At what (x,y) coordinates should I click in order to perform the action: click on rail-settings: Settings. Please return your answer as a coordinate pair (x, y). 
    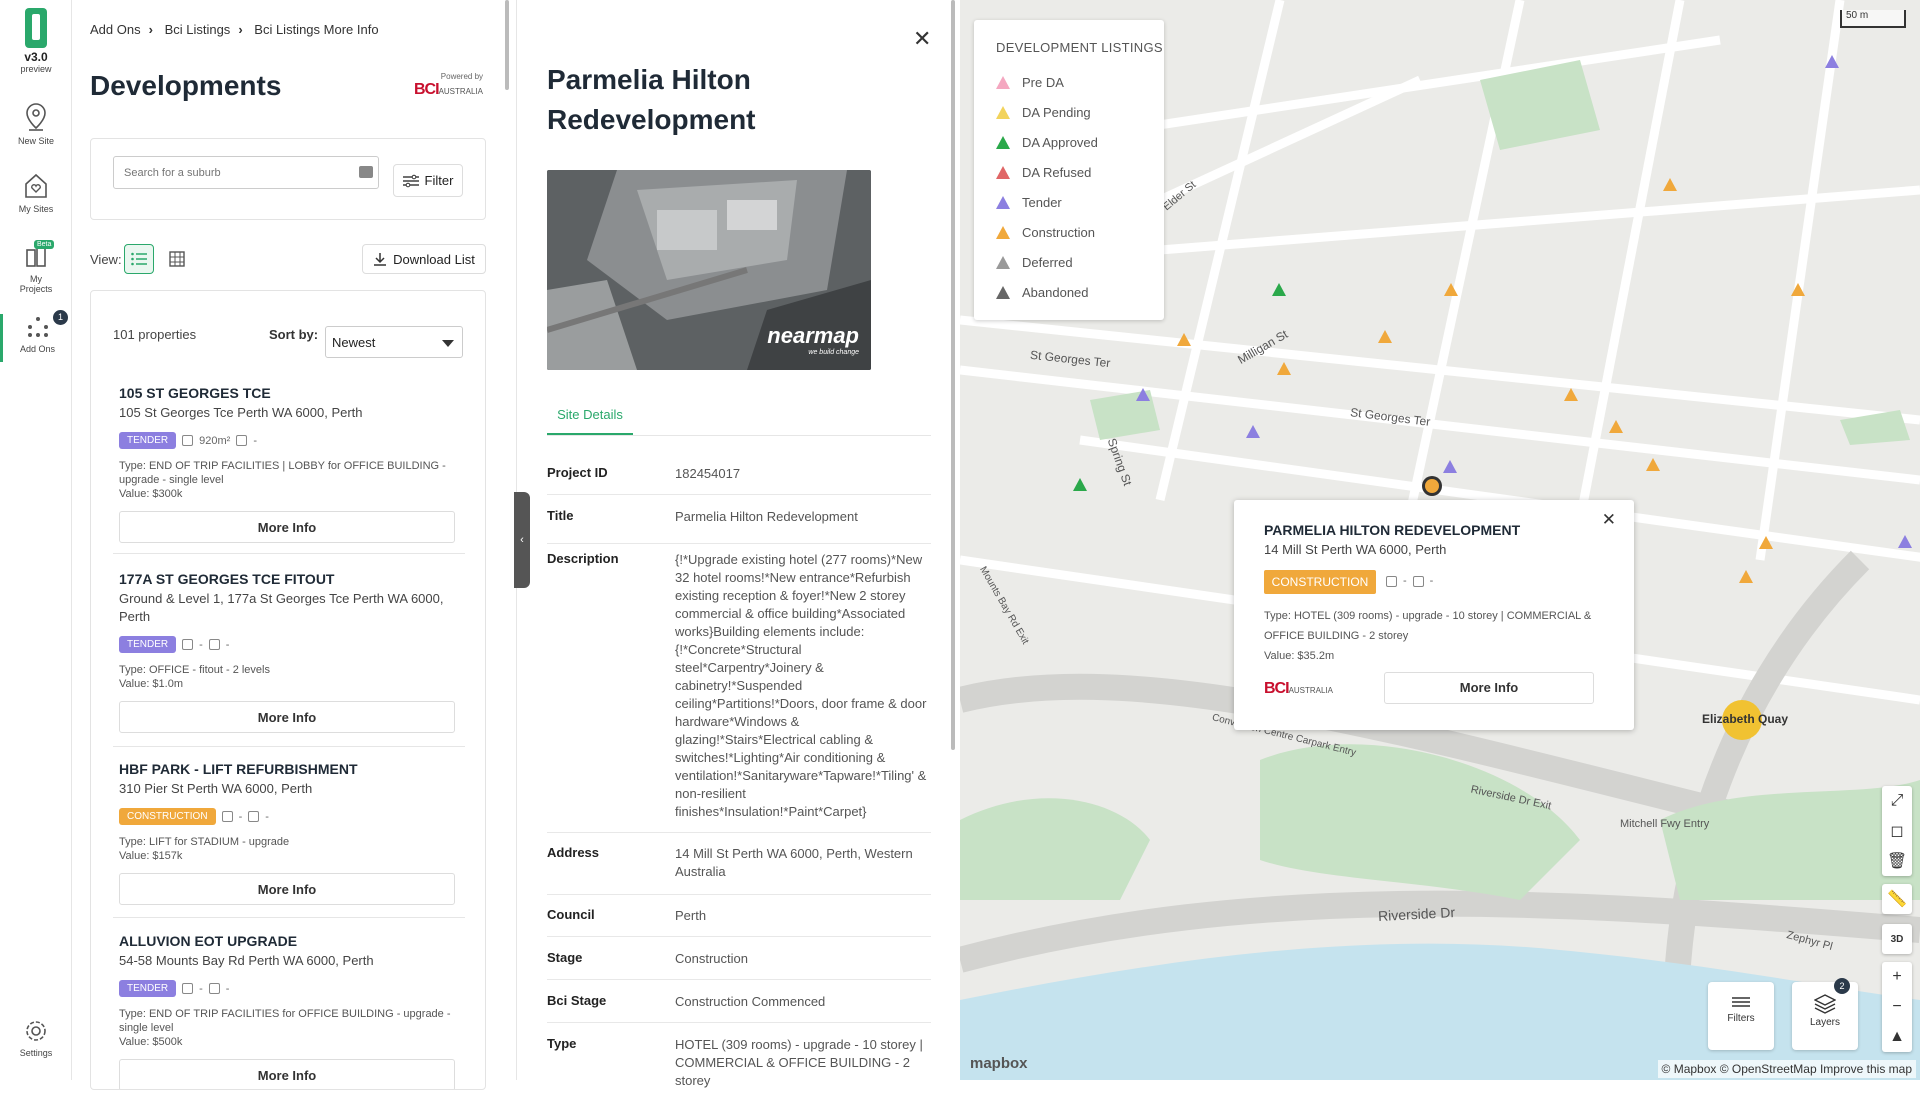
    Looking at the image, I should click on (36, 1038).